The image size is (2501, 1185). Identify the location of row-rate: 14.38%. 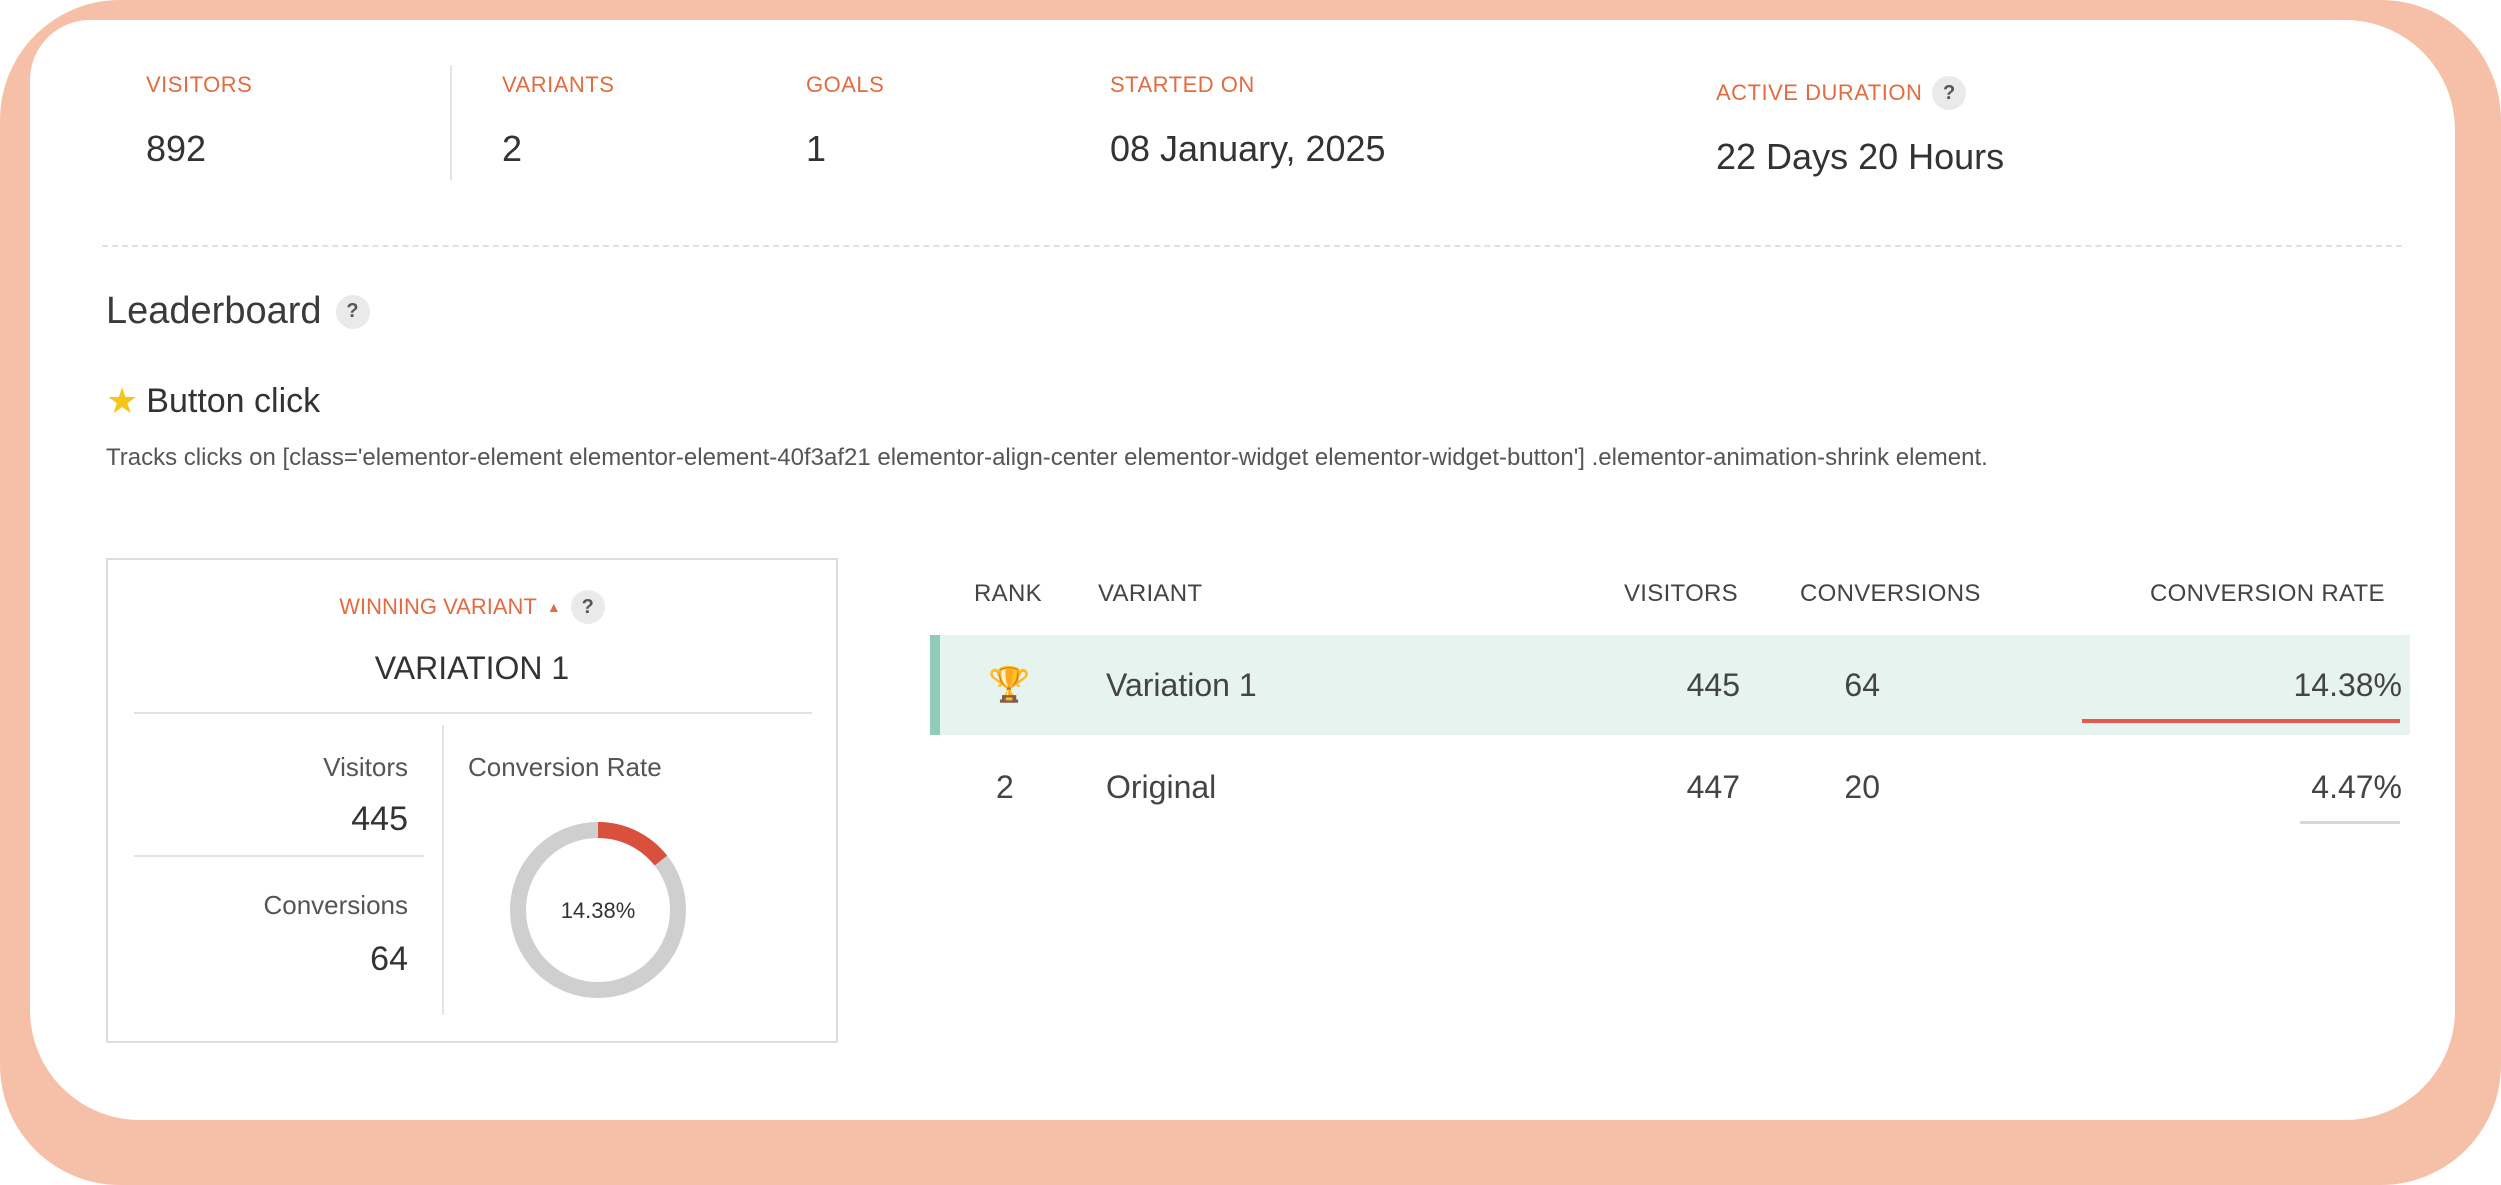
(2347, 685).